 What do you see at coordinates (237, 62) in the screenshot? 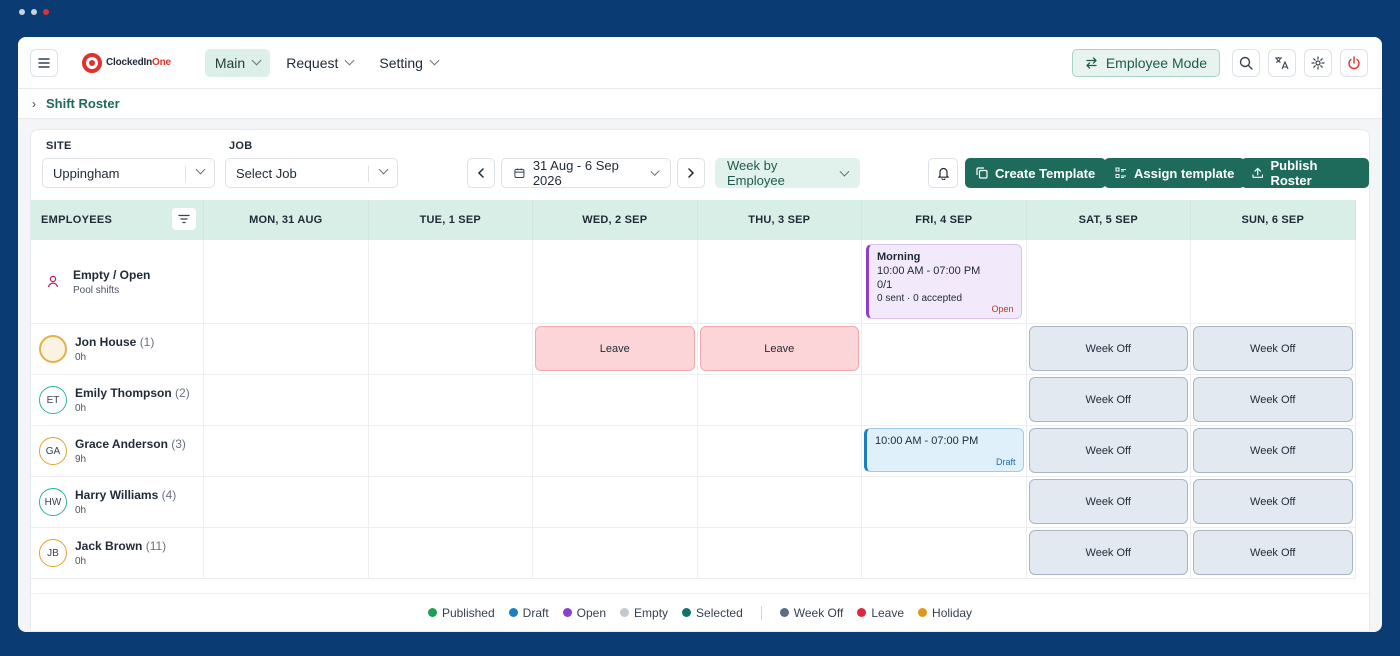
I see `nav-main: Main` at bounding box center [237, 62].